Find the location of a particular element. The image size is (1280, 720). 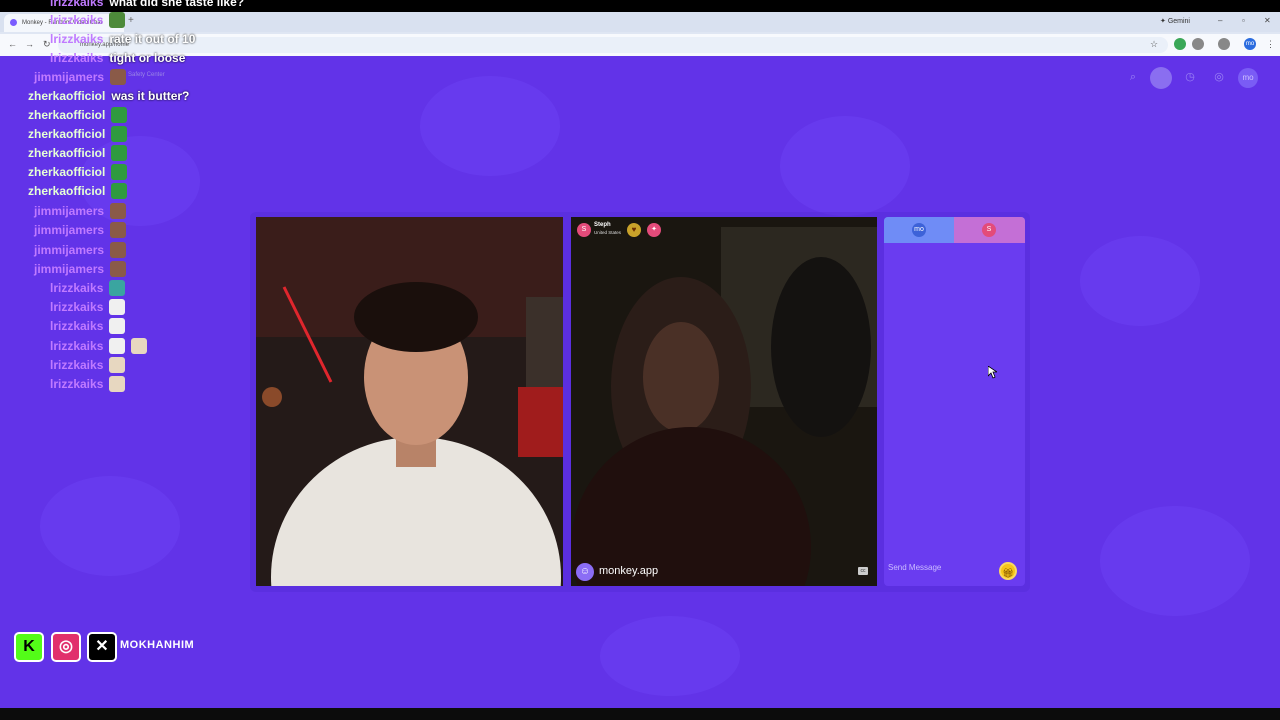

chat-panel: mo S 🎁︎ is located at coordinates (954, 401).